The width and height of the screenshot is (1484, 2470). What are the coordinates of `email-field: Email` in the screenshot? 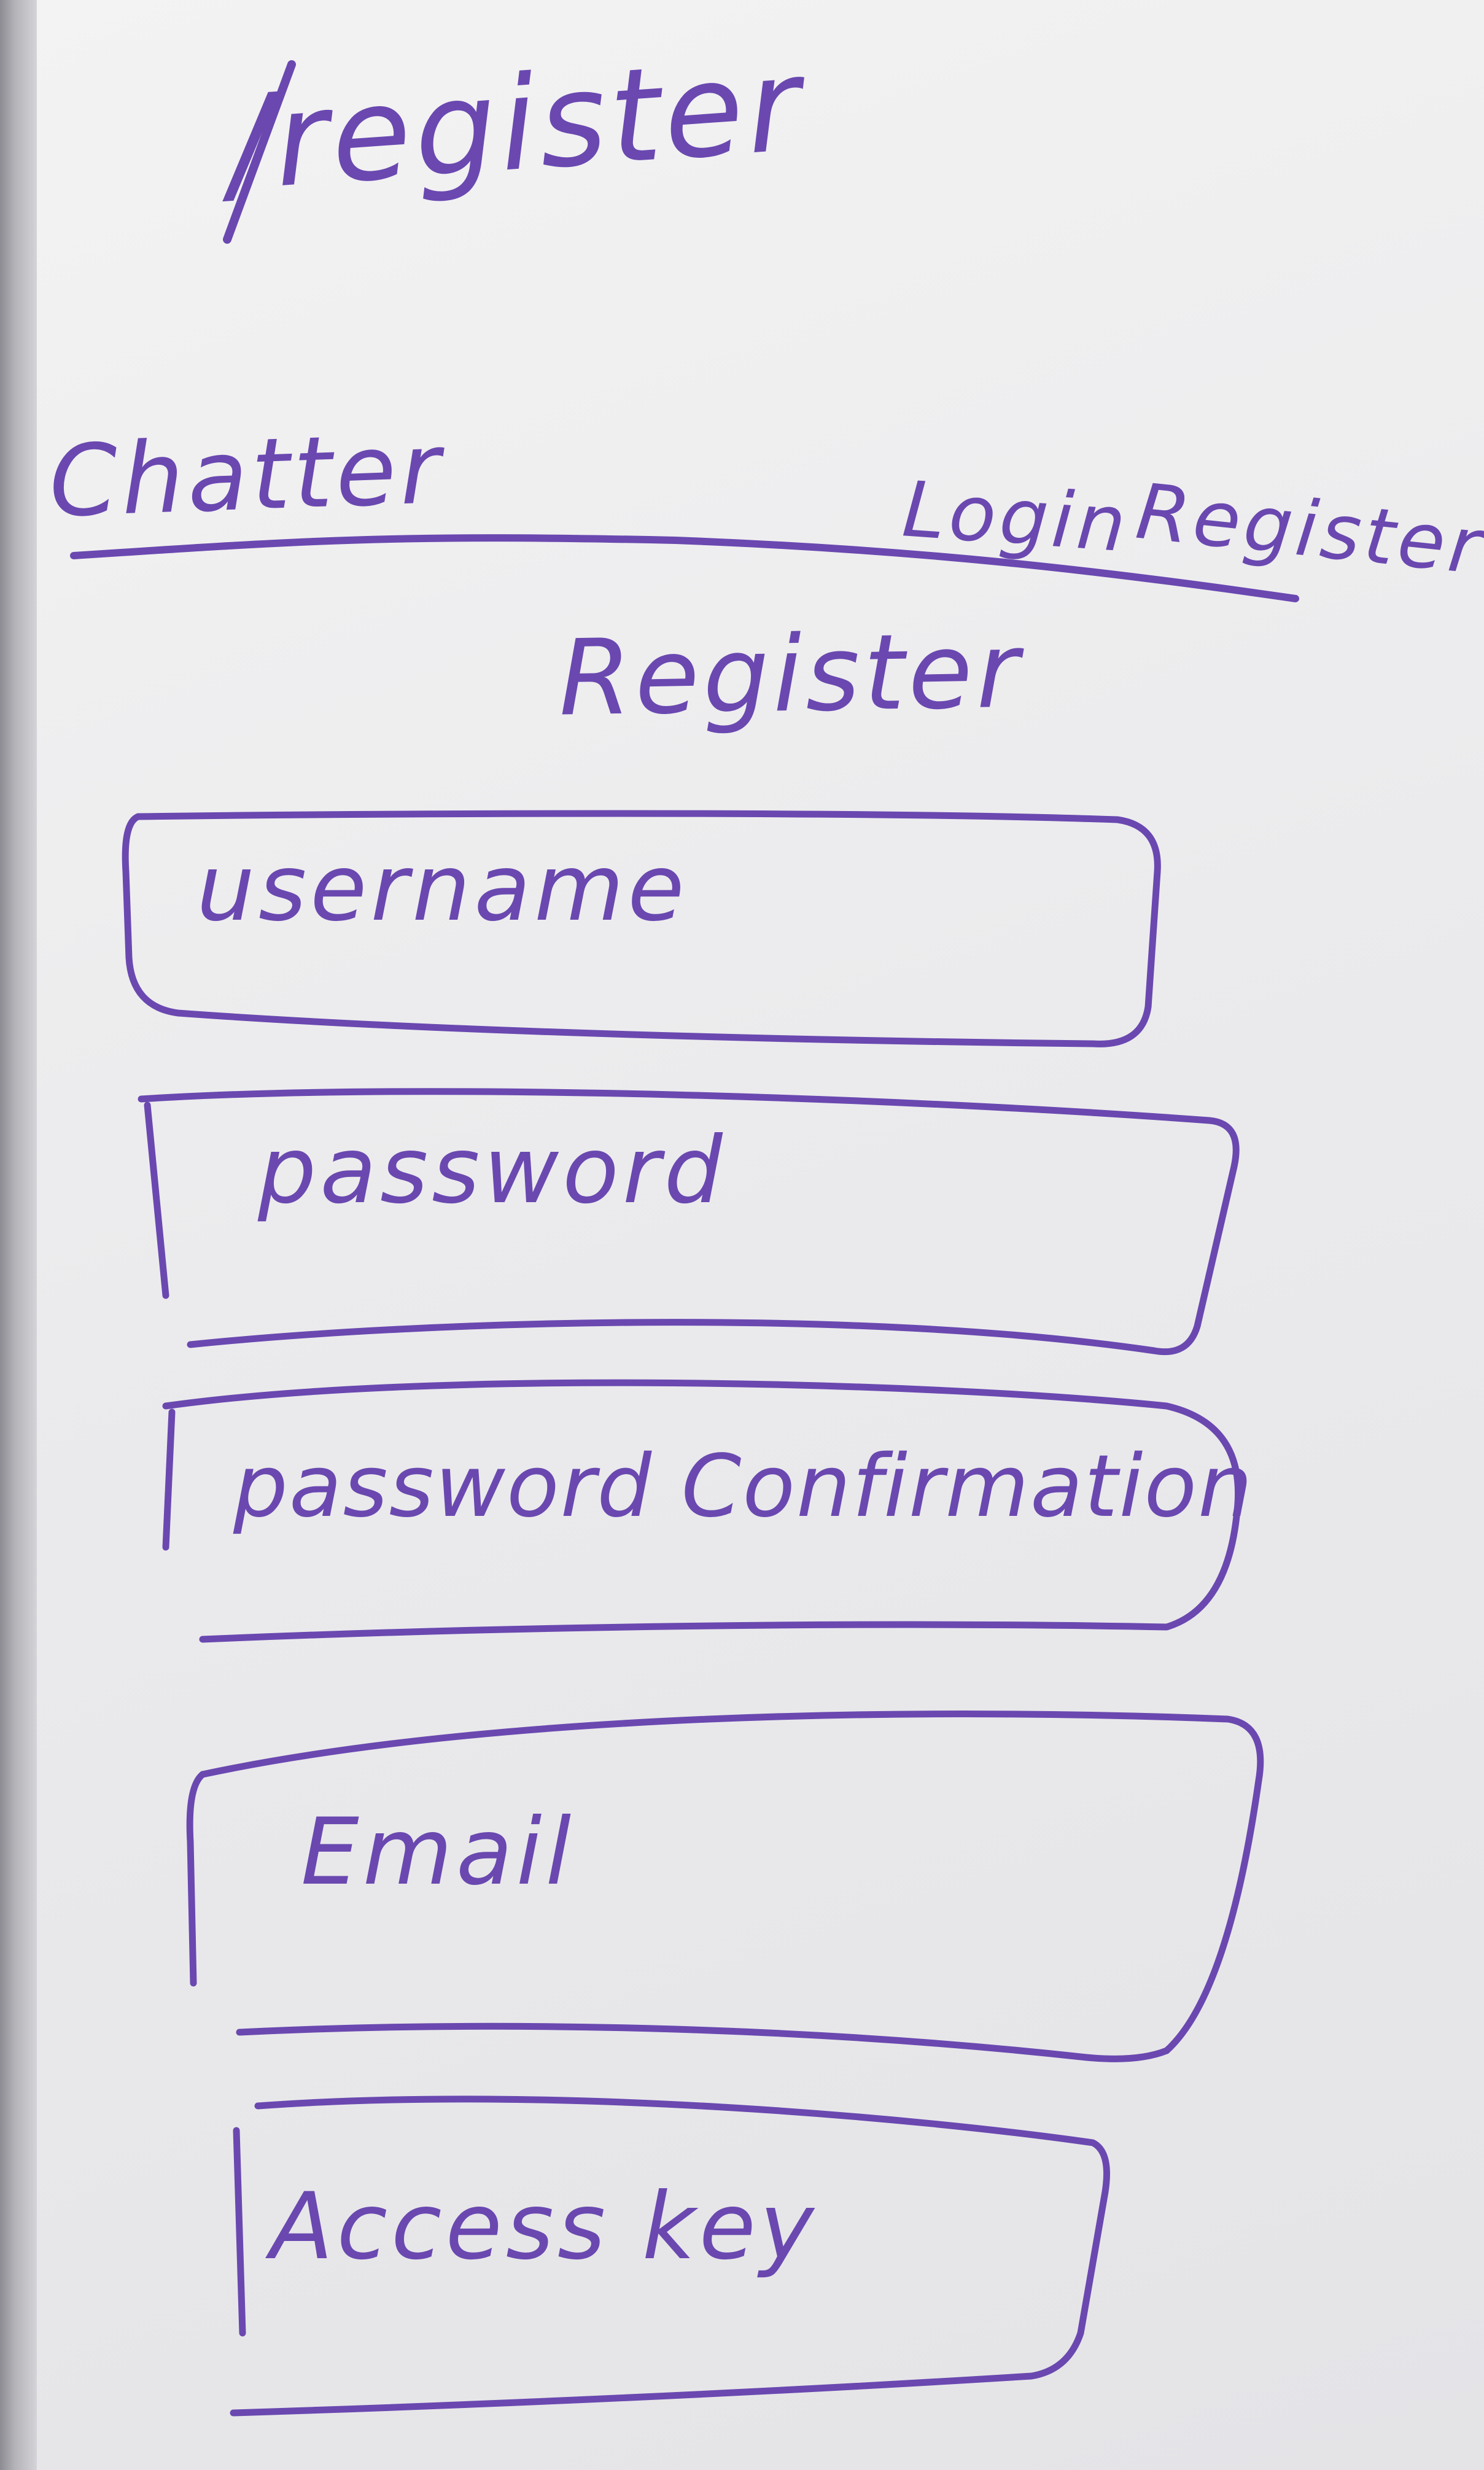 It's located at (438, 1852).